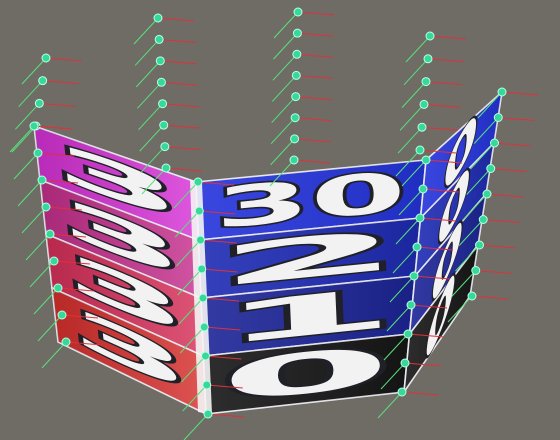  I want to click on right-panel: 0000, so click(453, 242).